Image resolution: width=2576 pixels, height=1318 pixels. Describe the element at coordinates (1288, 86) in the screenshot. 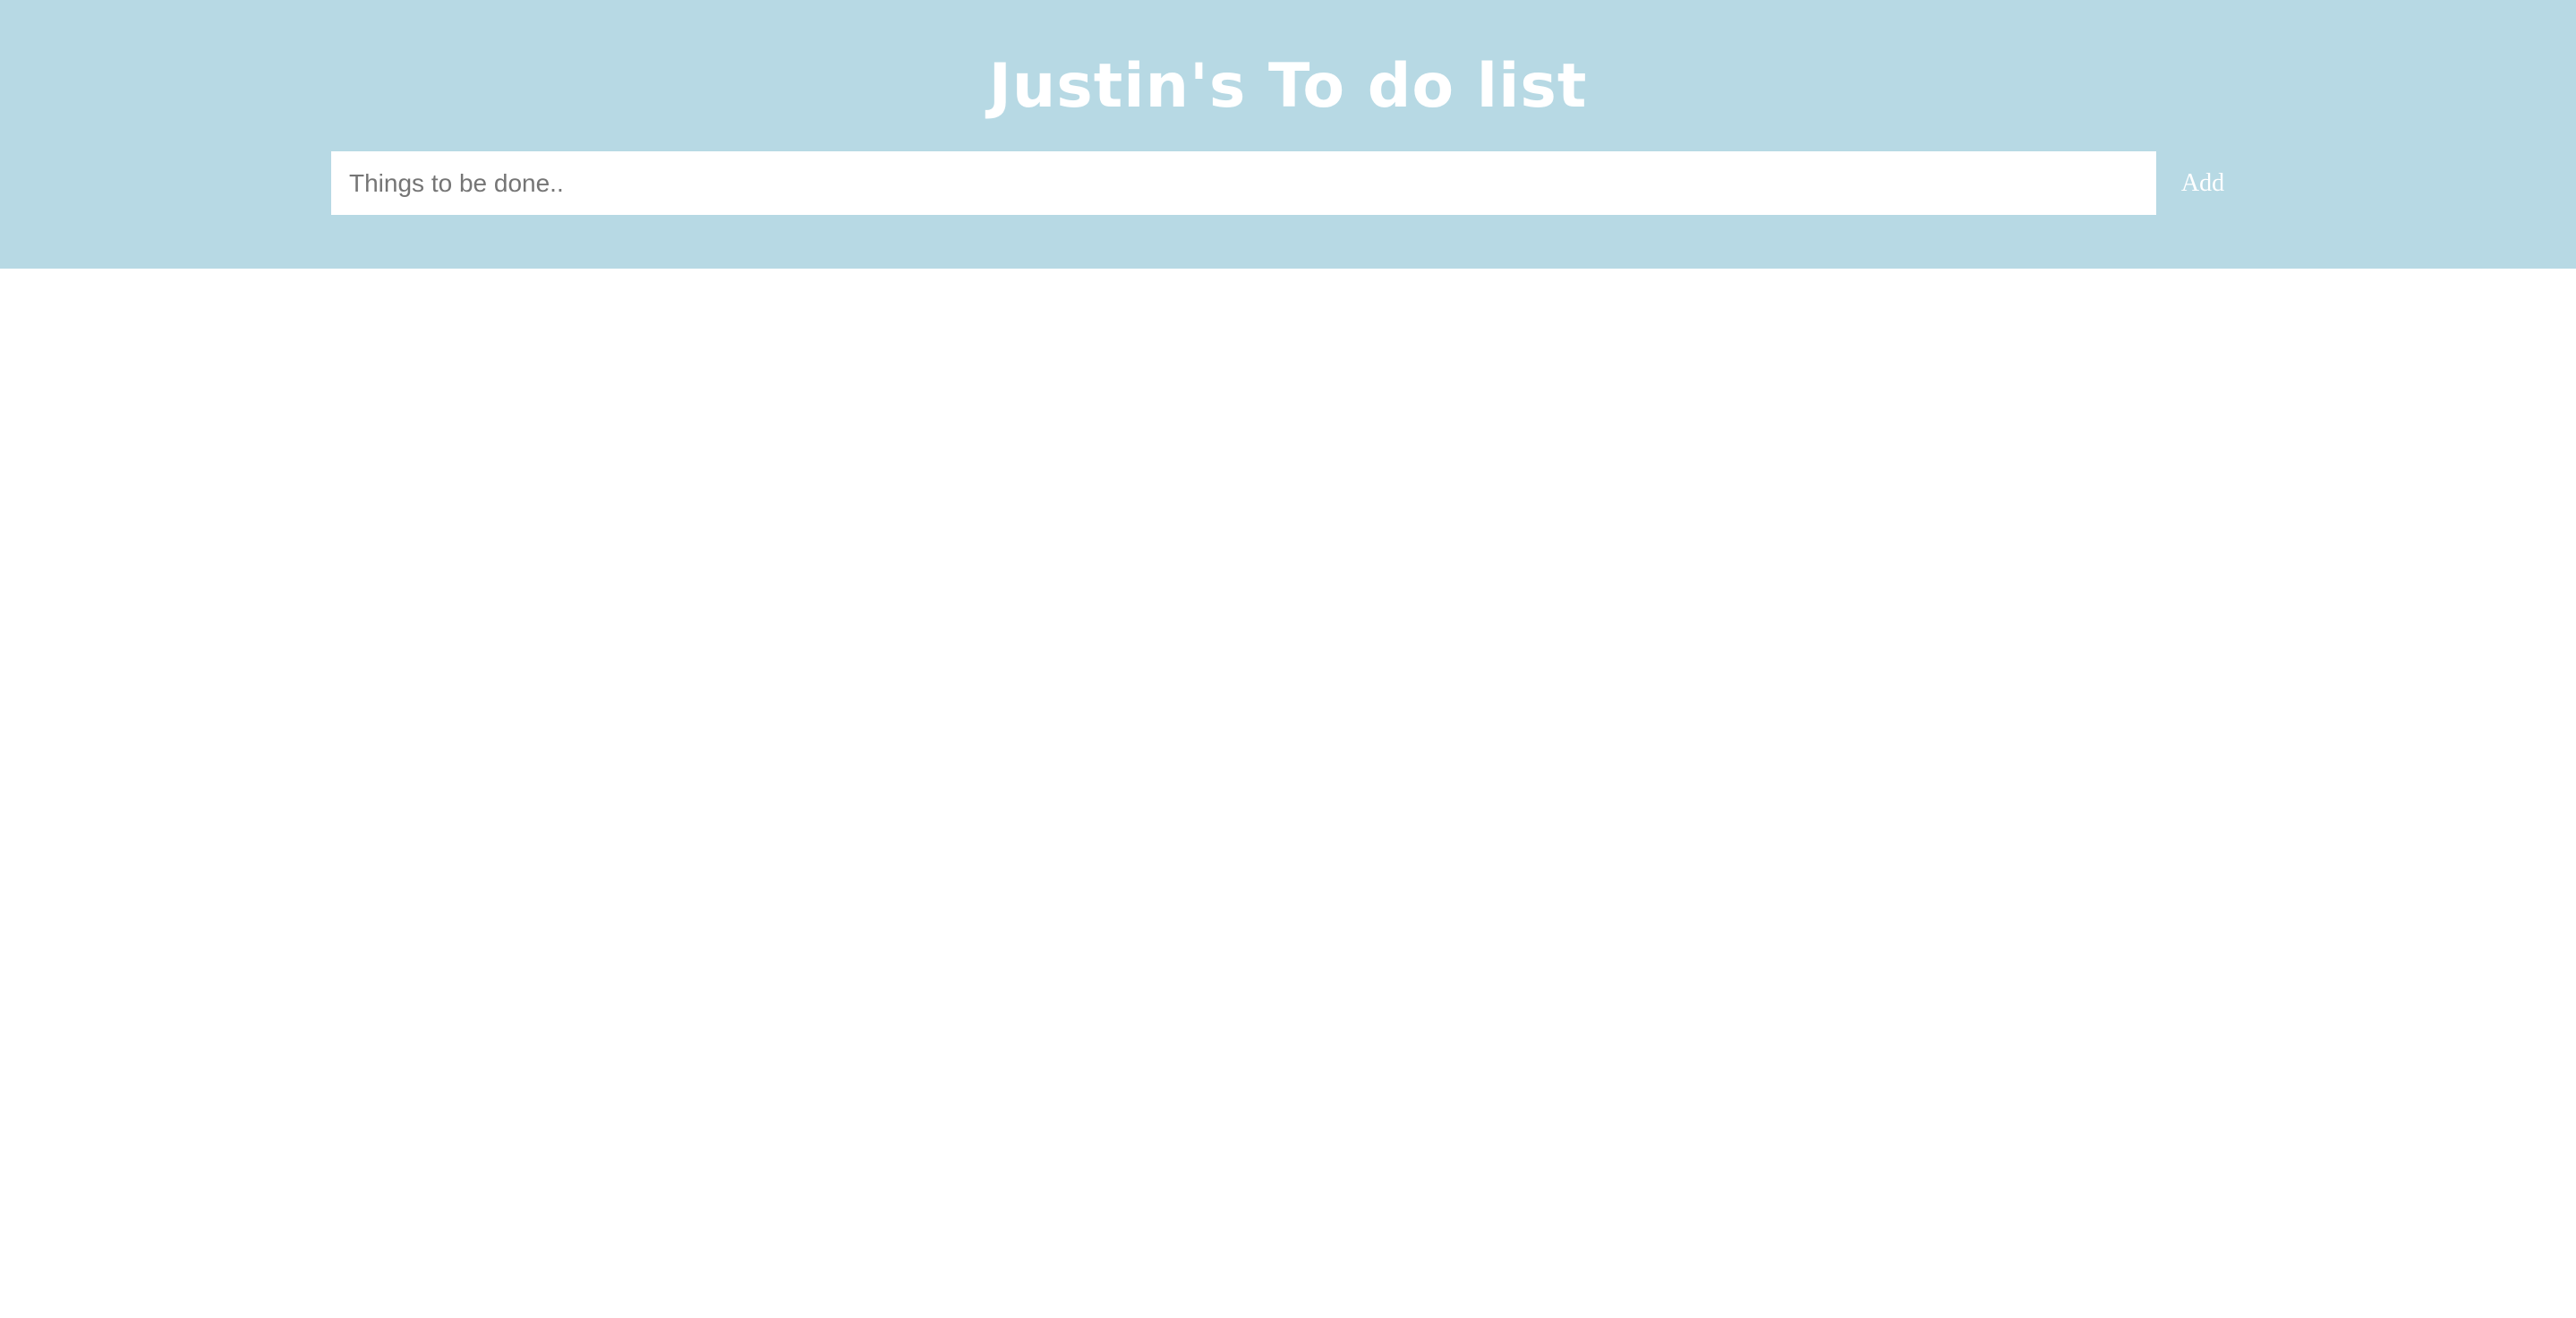

I see `page-title: Justin's To do list` at that location.